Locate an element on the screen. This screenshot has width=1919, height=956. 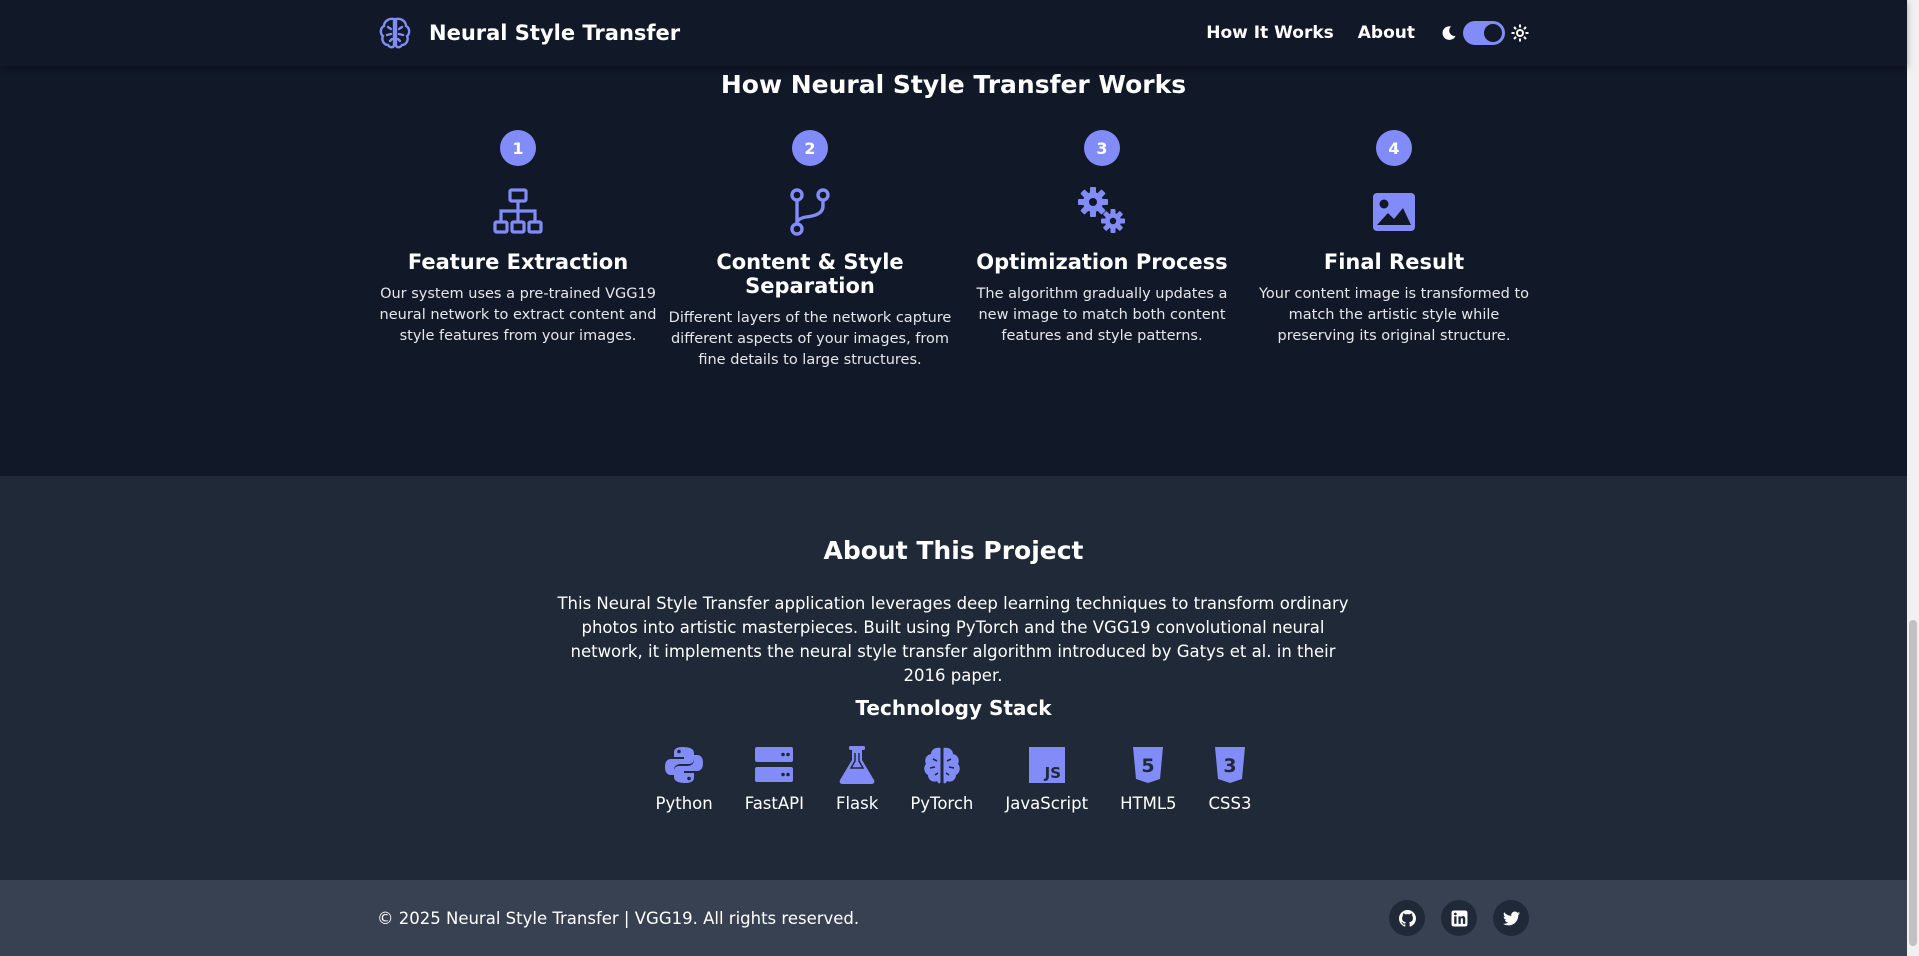
twitter-icon is located at coordinates (1511, 918).